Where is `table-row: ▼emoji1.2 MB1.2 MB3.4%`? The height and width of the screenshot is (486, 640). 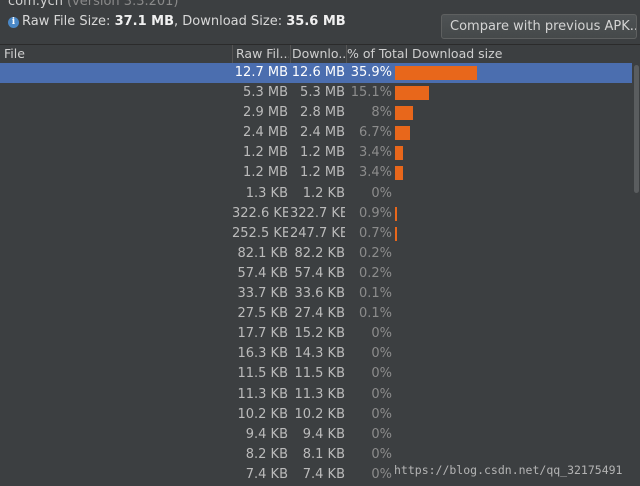
table-row: ▼emoji1.2 MB1.2 MB3.4% is located at coordinates (316, 153).